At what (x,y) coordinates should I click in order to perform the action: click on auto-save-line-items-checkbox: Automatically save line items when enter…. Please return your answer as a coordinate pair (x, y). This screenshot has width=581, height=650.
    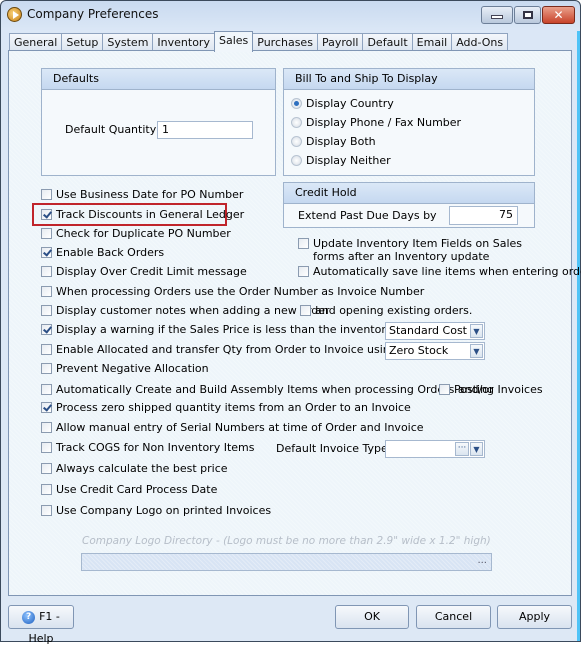
    Looking at the image, I should click on (439, 271).